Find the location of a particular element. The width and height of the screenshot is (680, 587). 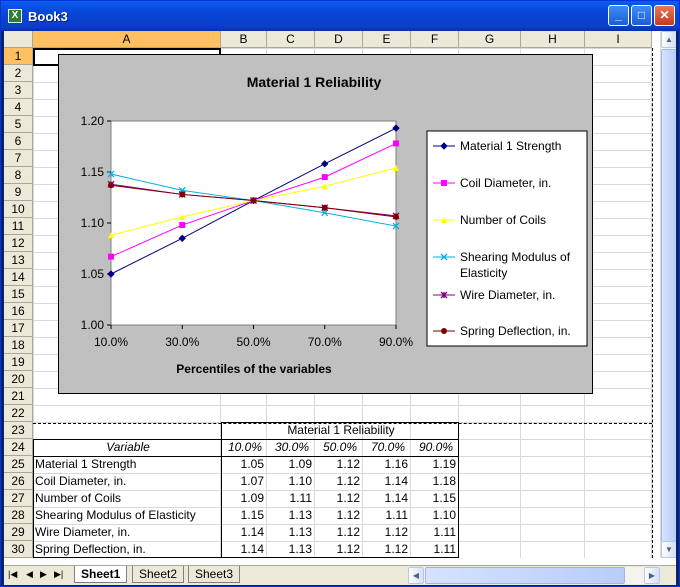

table-header-pct: 10.0% is located at coordinates (245, 447).